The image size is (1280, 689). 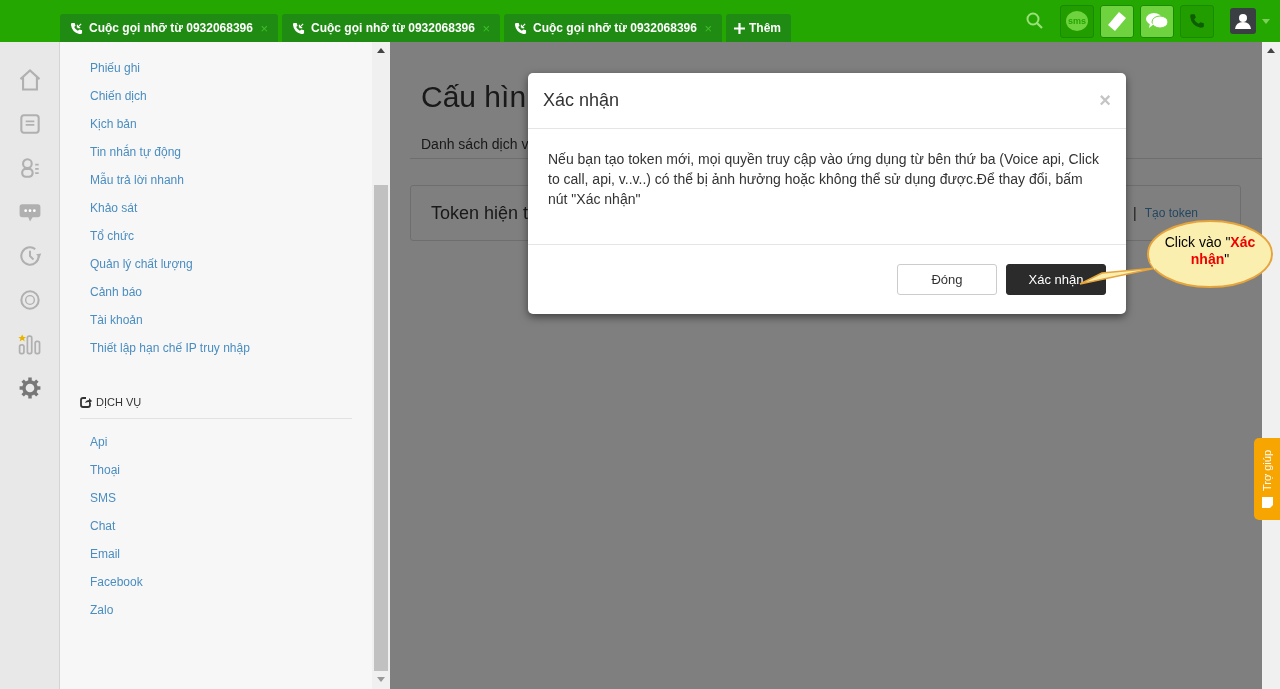 What do you see at coordinates (103, 498) in the screenshot?
I see `sidebar-link: SMS` at bounding box center [103, 498].